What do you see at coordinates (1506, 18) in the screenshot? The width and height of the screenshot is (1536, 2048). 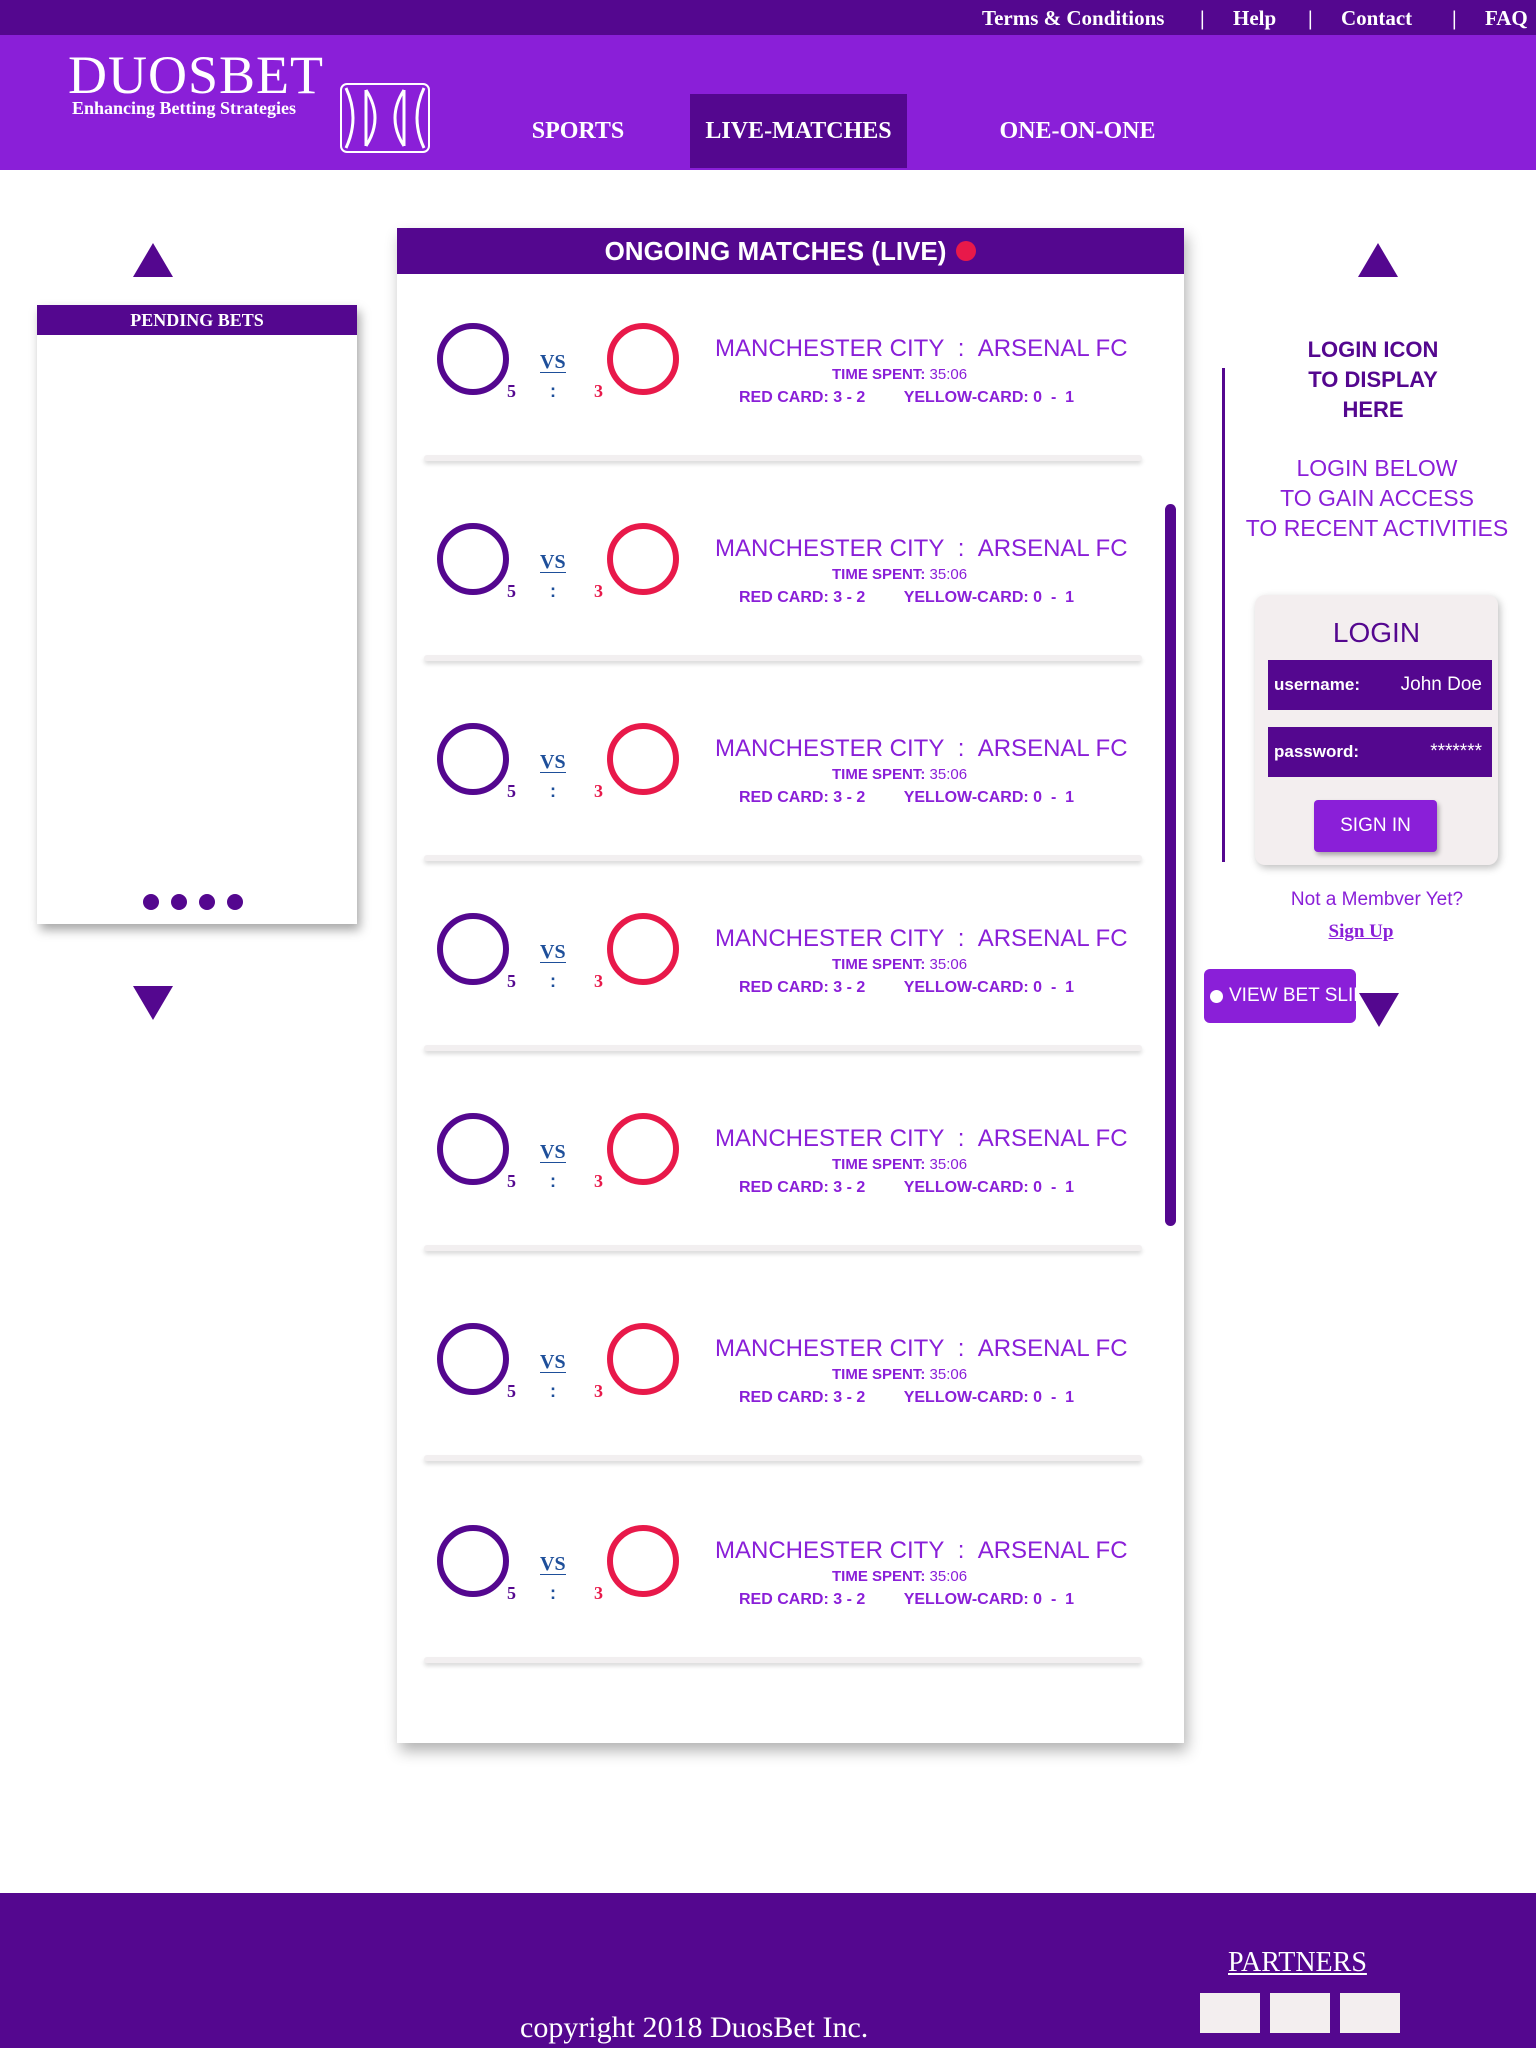 I see `faq-link: FAQ` at bounding box center [1506, 18].